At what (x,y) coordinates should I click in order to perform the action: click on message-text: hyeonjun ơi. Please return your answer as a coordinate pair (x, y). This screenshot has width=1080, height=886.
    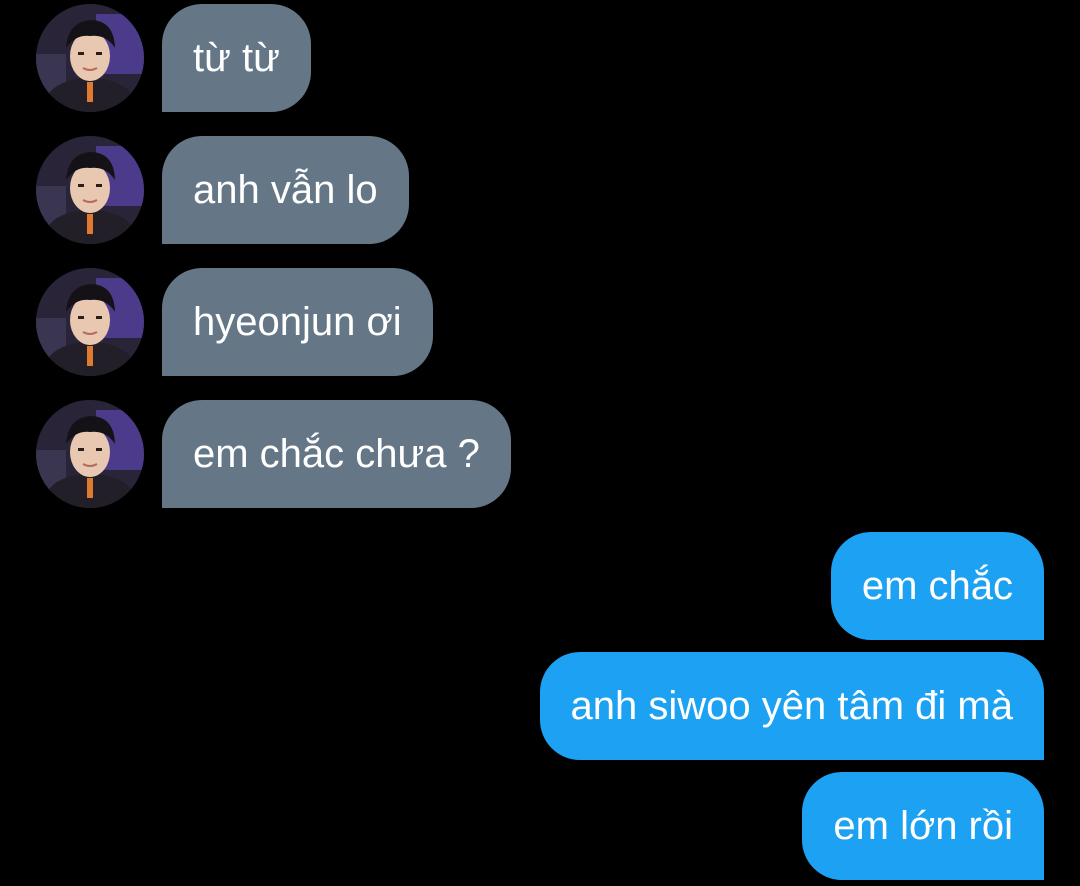
    Looking at the image, I should click on (297, 321).